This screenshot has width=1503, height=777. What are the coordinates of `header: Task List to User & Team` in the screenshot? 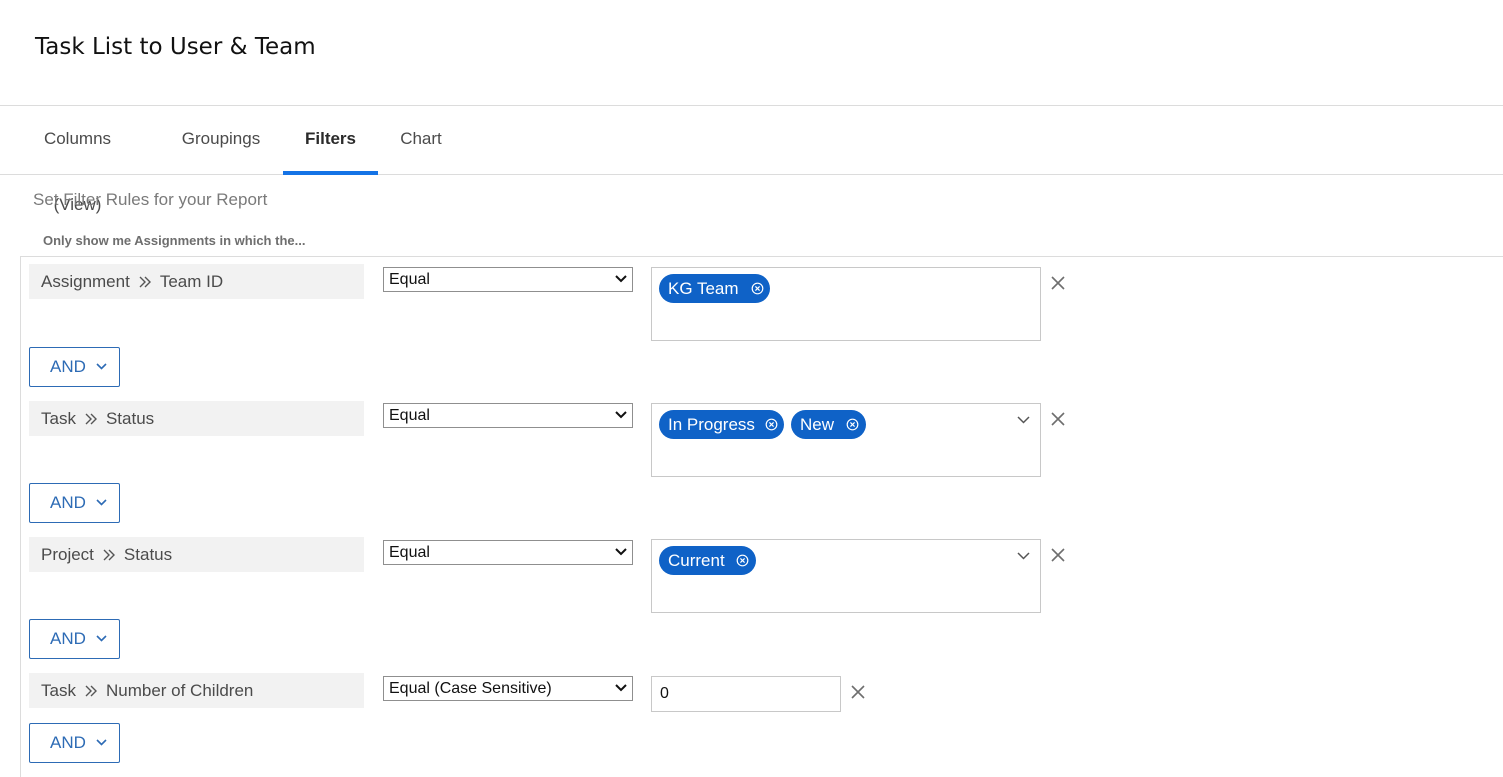 It's located at (751, 53).